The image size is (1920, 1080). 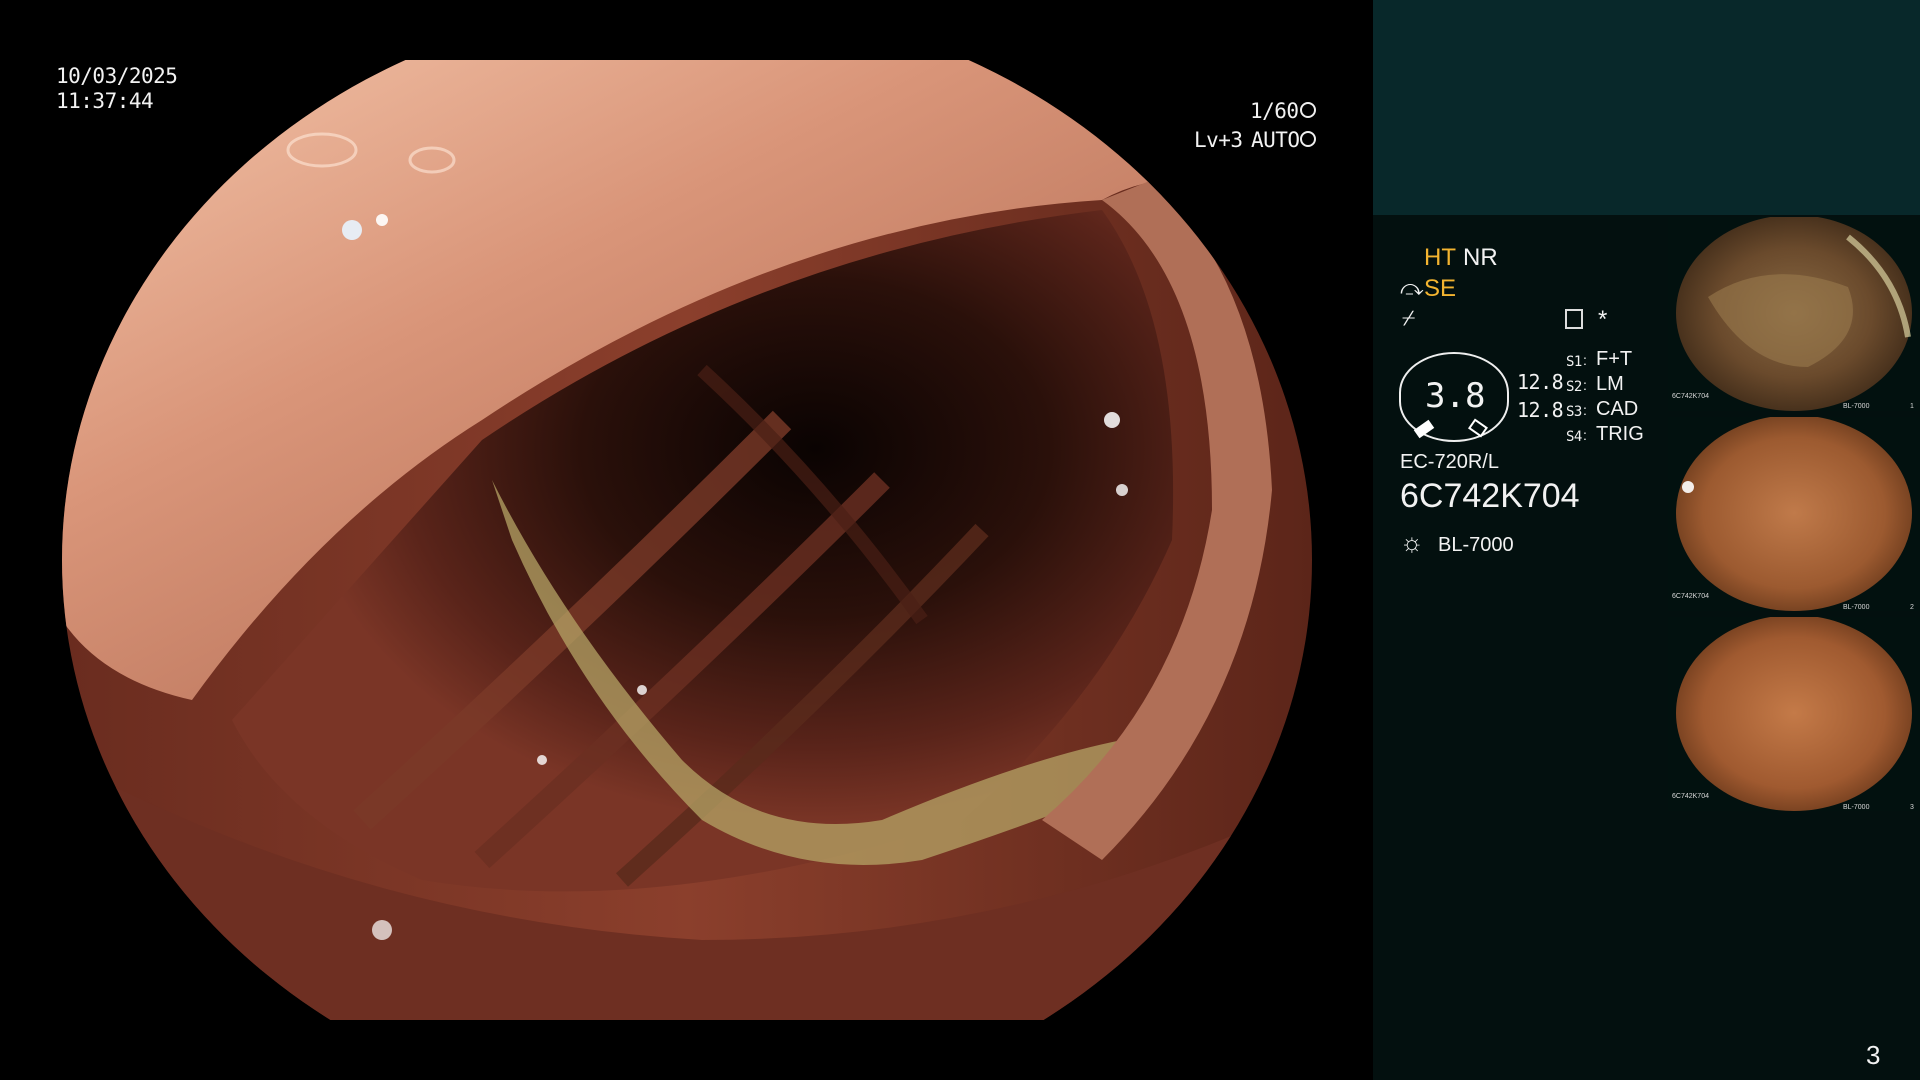 What do you see at coordinates (1617, 409) in the screenshot?
I see `switch-value-3: CAD` at bounding box center [1617, 409].